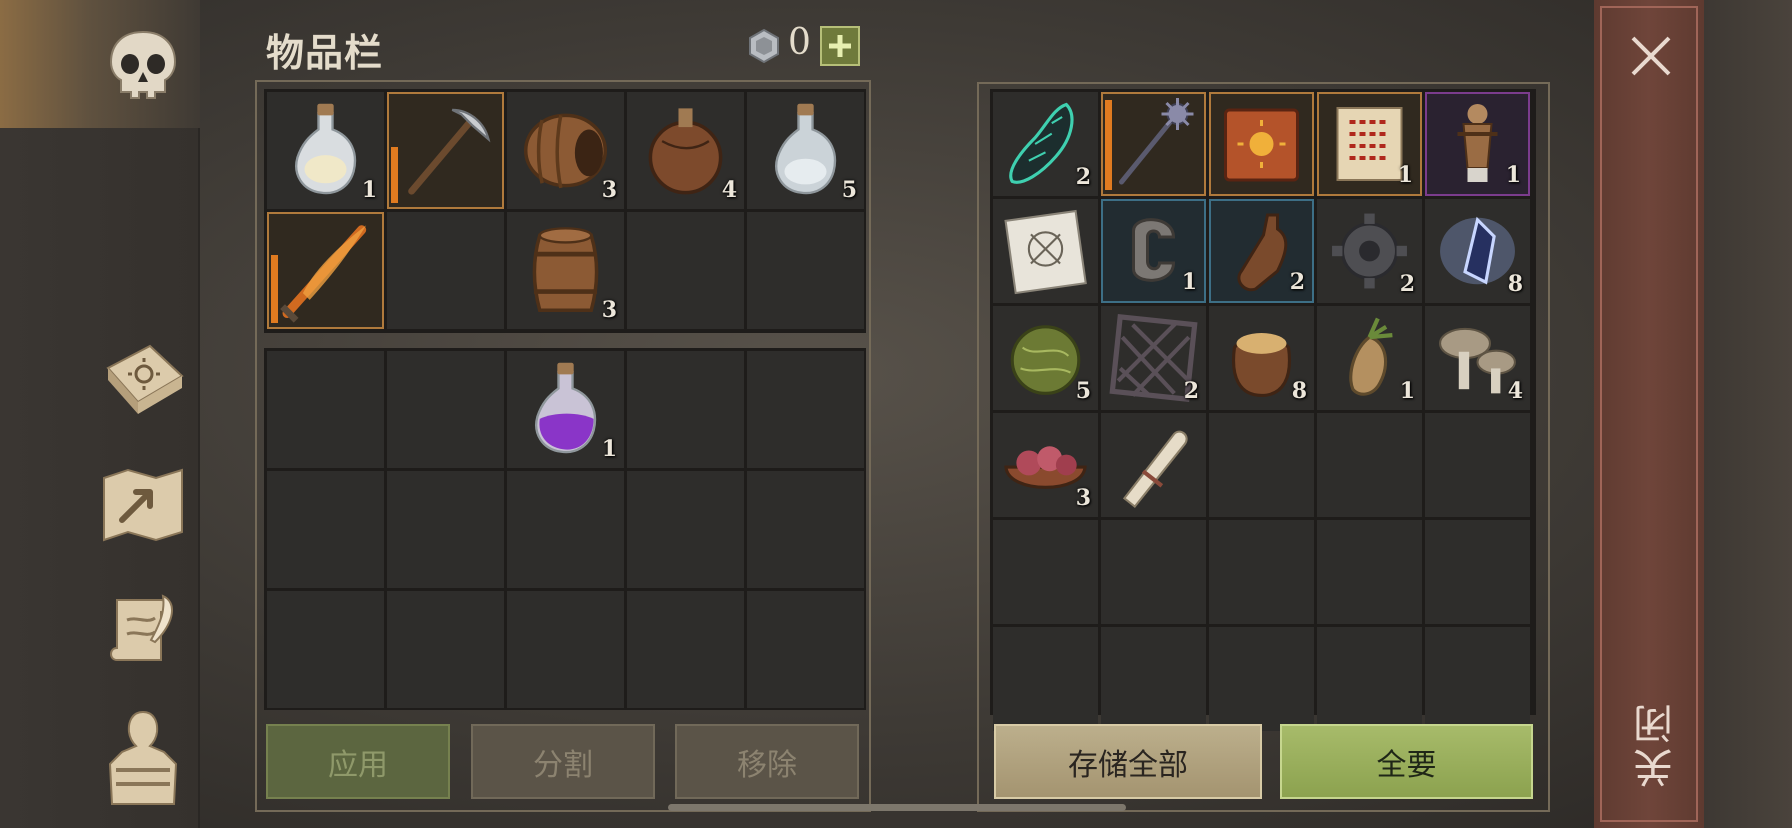  I want to click on nav-character-button, so click(143, 758).